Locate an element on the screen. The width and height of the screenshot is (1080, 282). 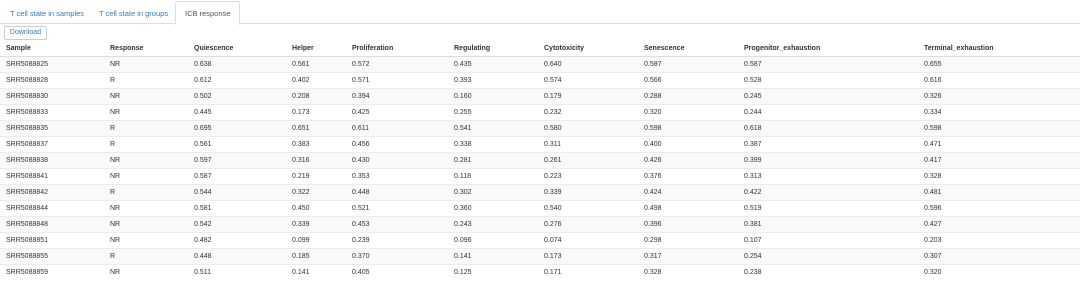
table-cell-regulating: 0.360 is located at coordinates (493, 207).